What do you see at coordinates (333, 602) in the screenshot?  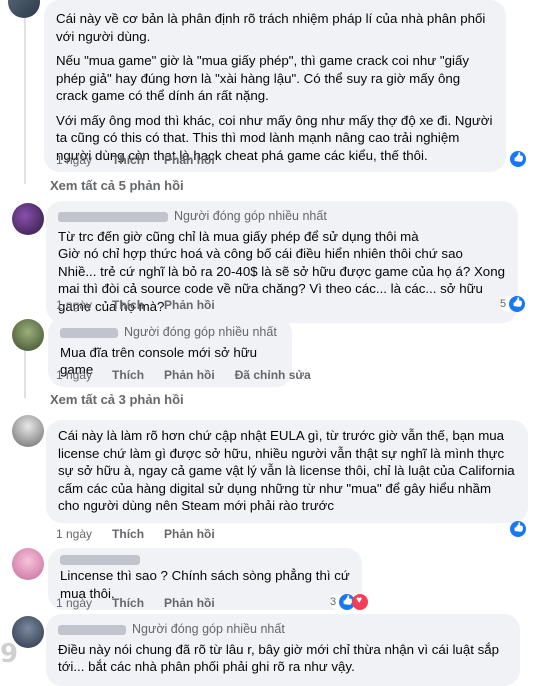 I see `reaction-count: 3` at bounding box center [333, 602].